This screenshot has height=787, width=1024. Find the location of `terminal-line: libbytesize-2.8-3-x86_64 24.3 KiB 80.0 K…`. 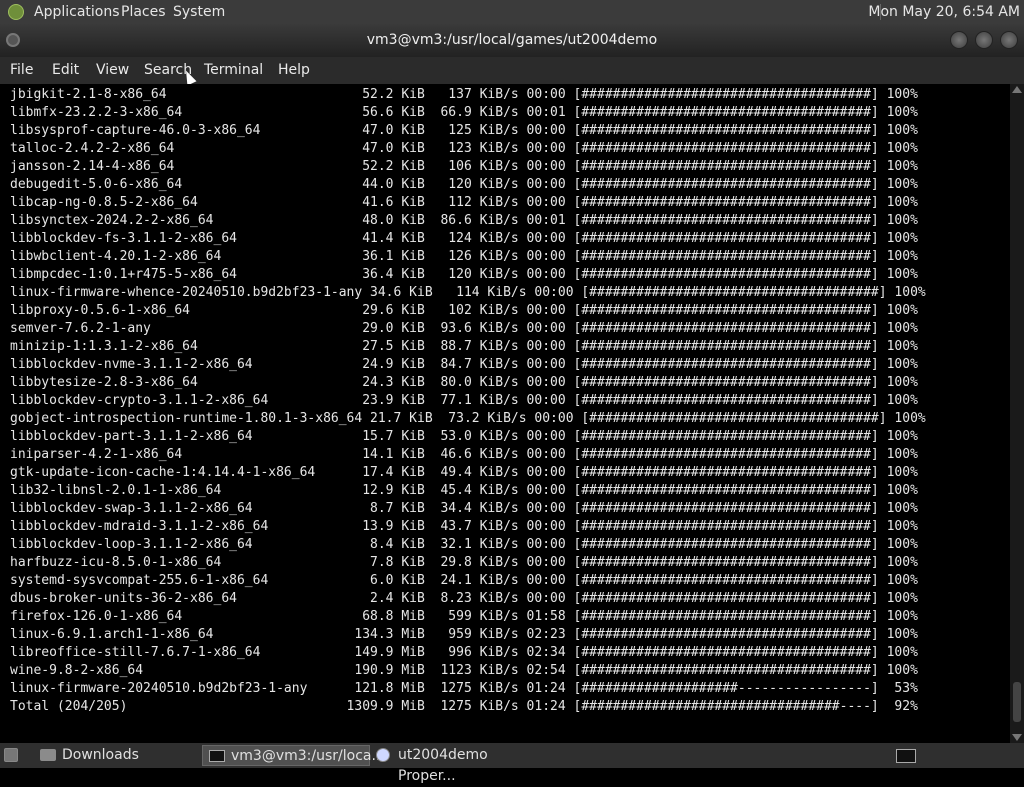

terminal-line: libbytesize-2.8-3-x86_64 24.3 KiB 80.0 K… is located at coordinates (464, 382).